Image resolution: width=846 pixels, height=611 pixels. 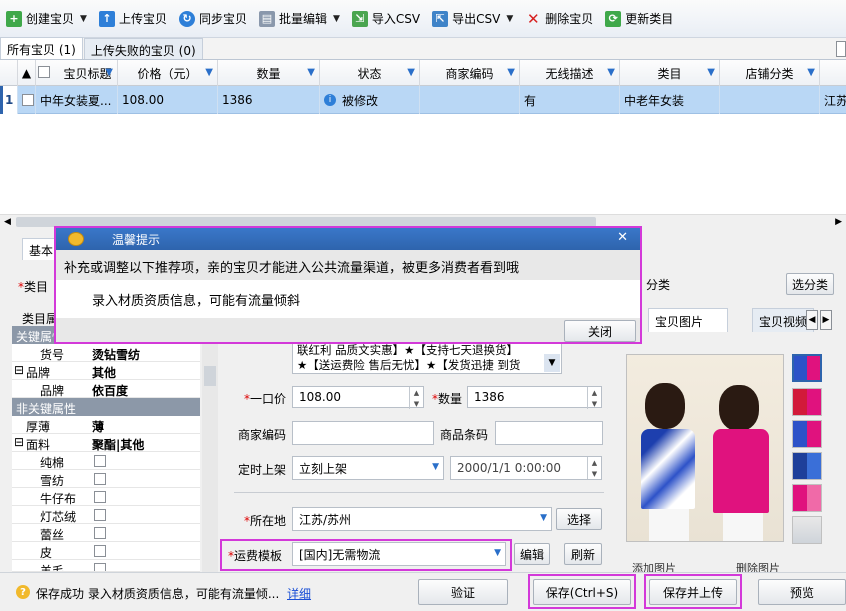 What do you see at coordinates (802, 592) in the screenshot?
I see `preview-button: 预览` at bounding box center [802, 592].